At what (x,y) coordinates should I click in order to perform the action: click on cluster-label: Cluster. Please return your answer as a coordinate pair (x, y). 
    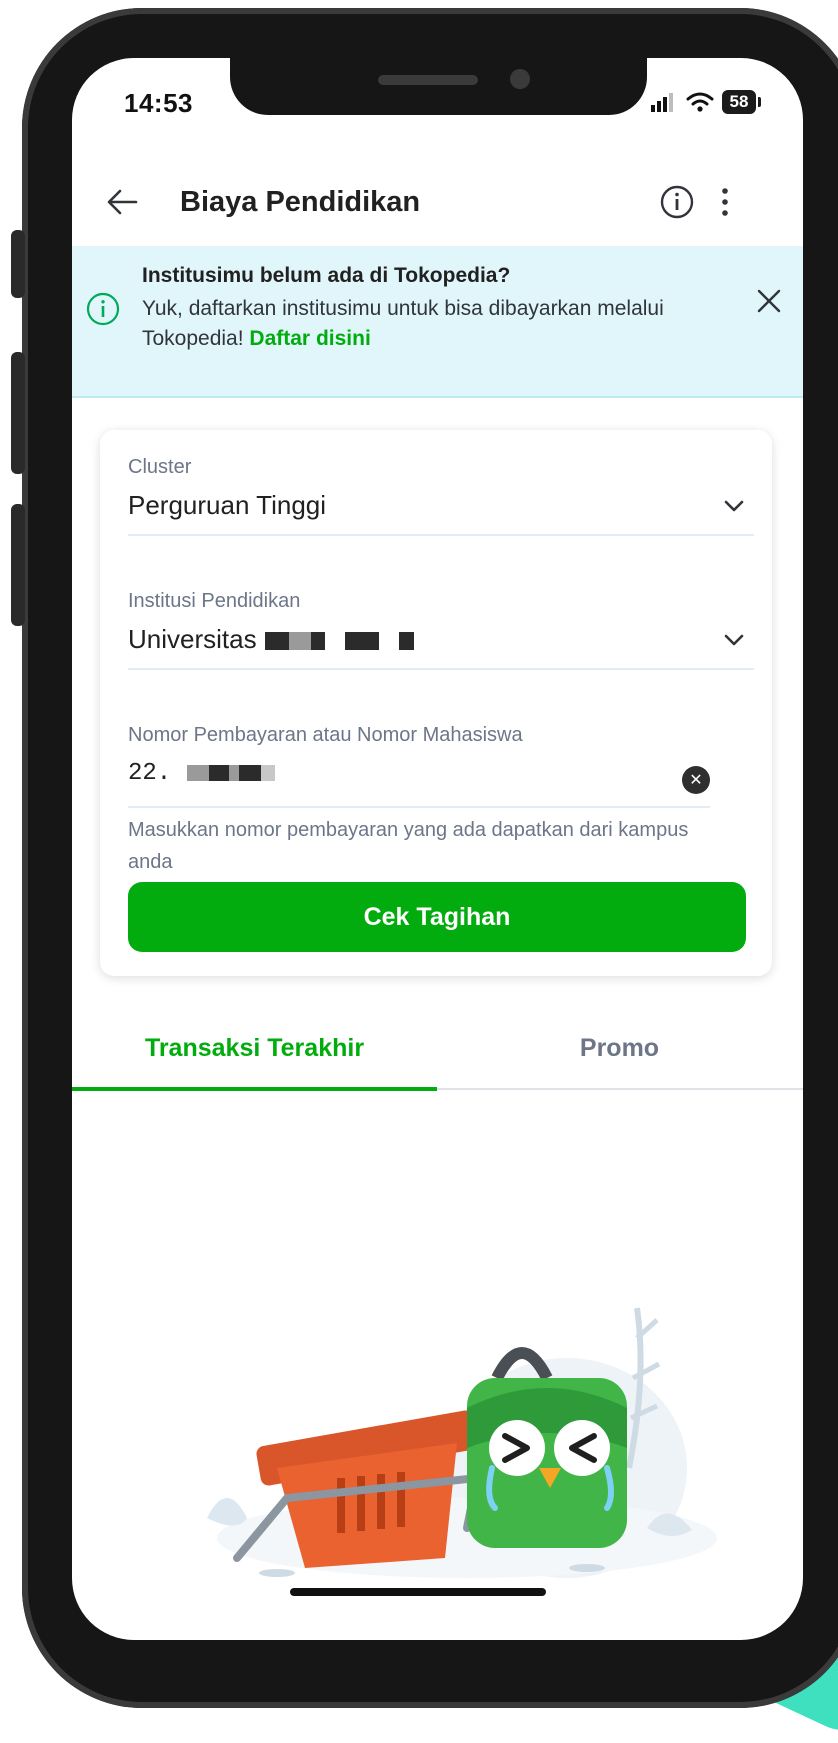
    Looking at the image, I should click on (160, 467).